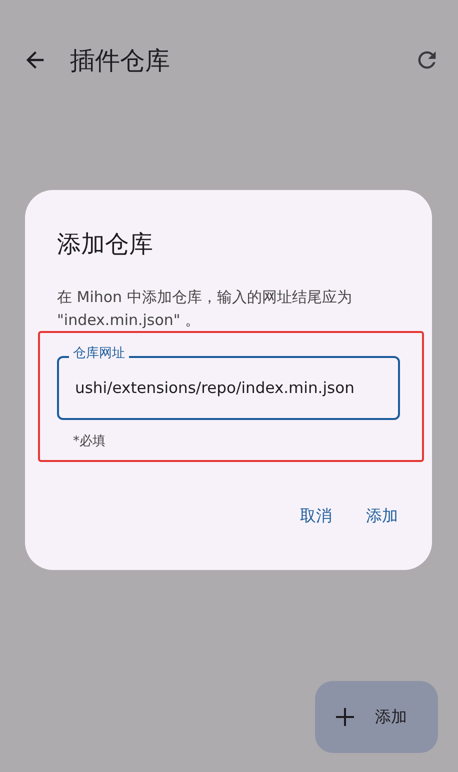 The height and width of the screenshot is (772, 458). What do you see at coordinates (99, 354) in the screenshot?
I see `field-label: 仓库网址` at bounding box center [99, 354].